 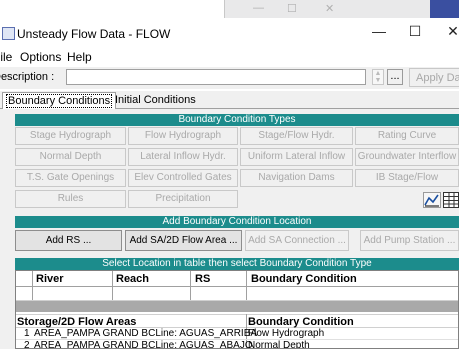 I want to click on row-location: AREA_PAMPA GRAND BCLine: AGUAS_ARRIBA, so click(x=146, y=333).